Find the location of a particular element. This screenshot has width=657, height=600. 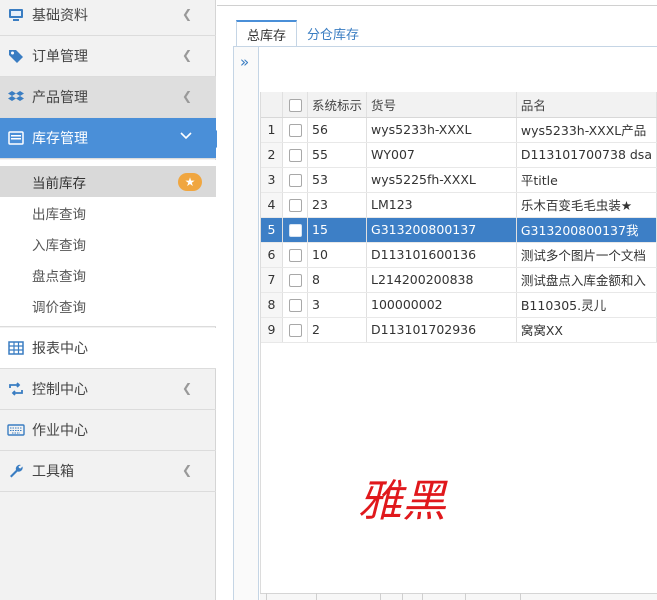

cell-sku: G313200800137 is located at coordinates (441, 230).